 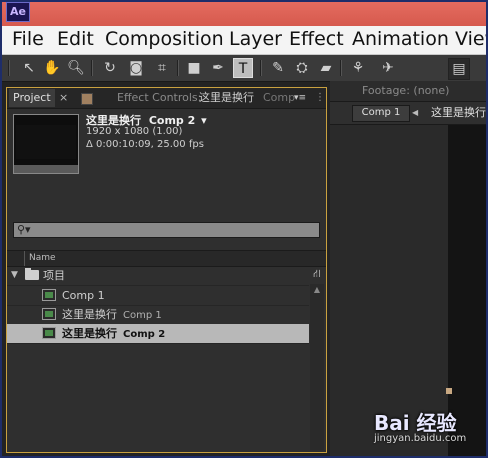 I want to click on panel-grip-icon: ⋮, so click(x=320, y=98).